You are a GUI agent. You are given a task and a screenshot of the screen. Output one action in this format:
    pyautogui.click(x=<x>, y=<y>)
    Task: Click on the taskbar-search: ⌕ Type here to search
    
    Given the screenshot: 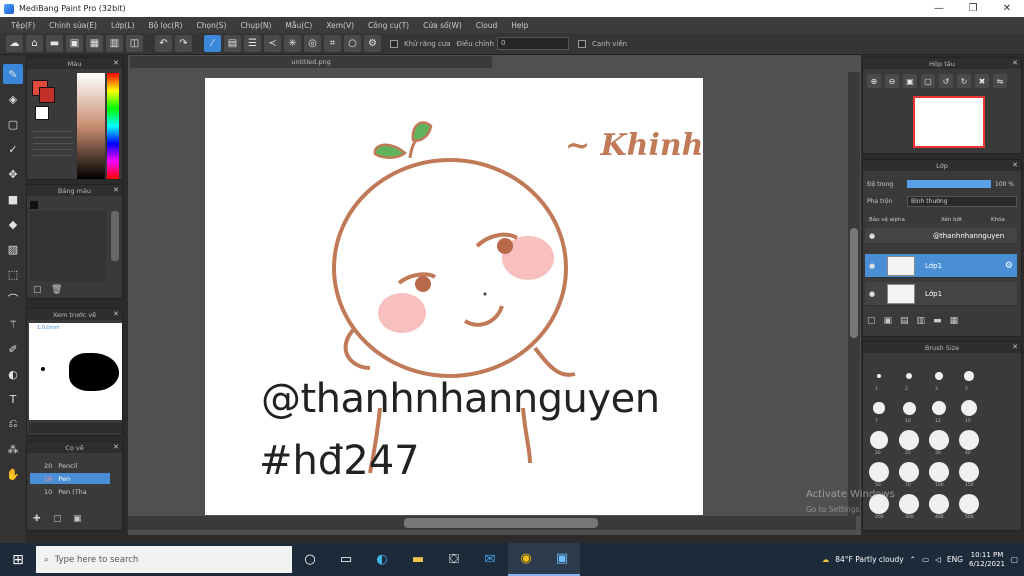 What is the action you would take?
    pyautogui.click(x=164, y=559)
    